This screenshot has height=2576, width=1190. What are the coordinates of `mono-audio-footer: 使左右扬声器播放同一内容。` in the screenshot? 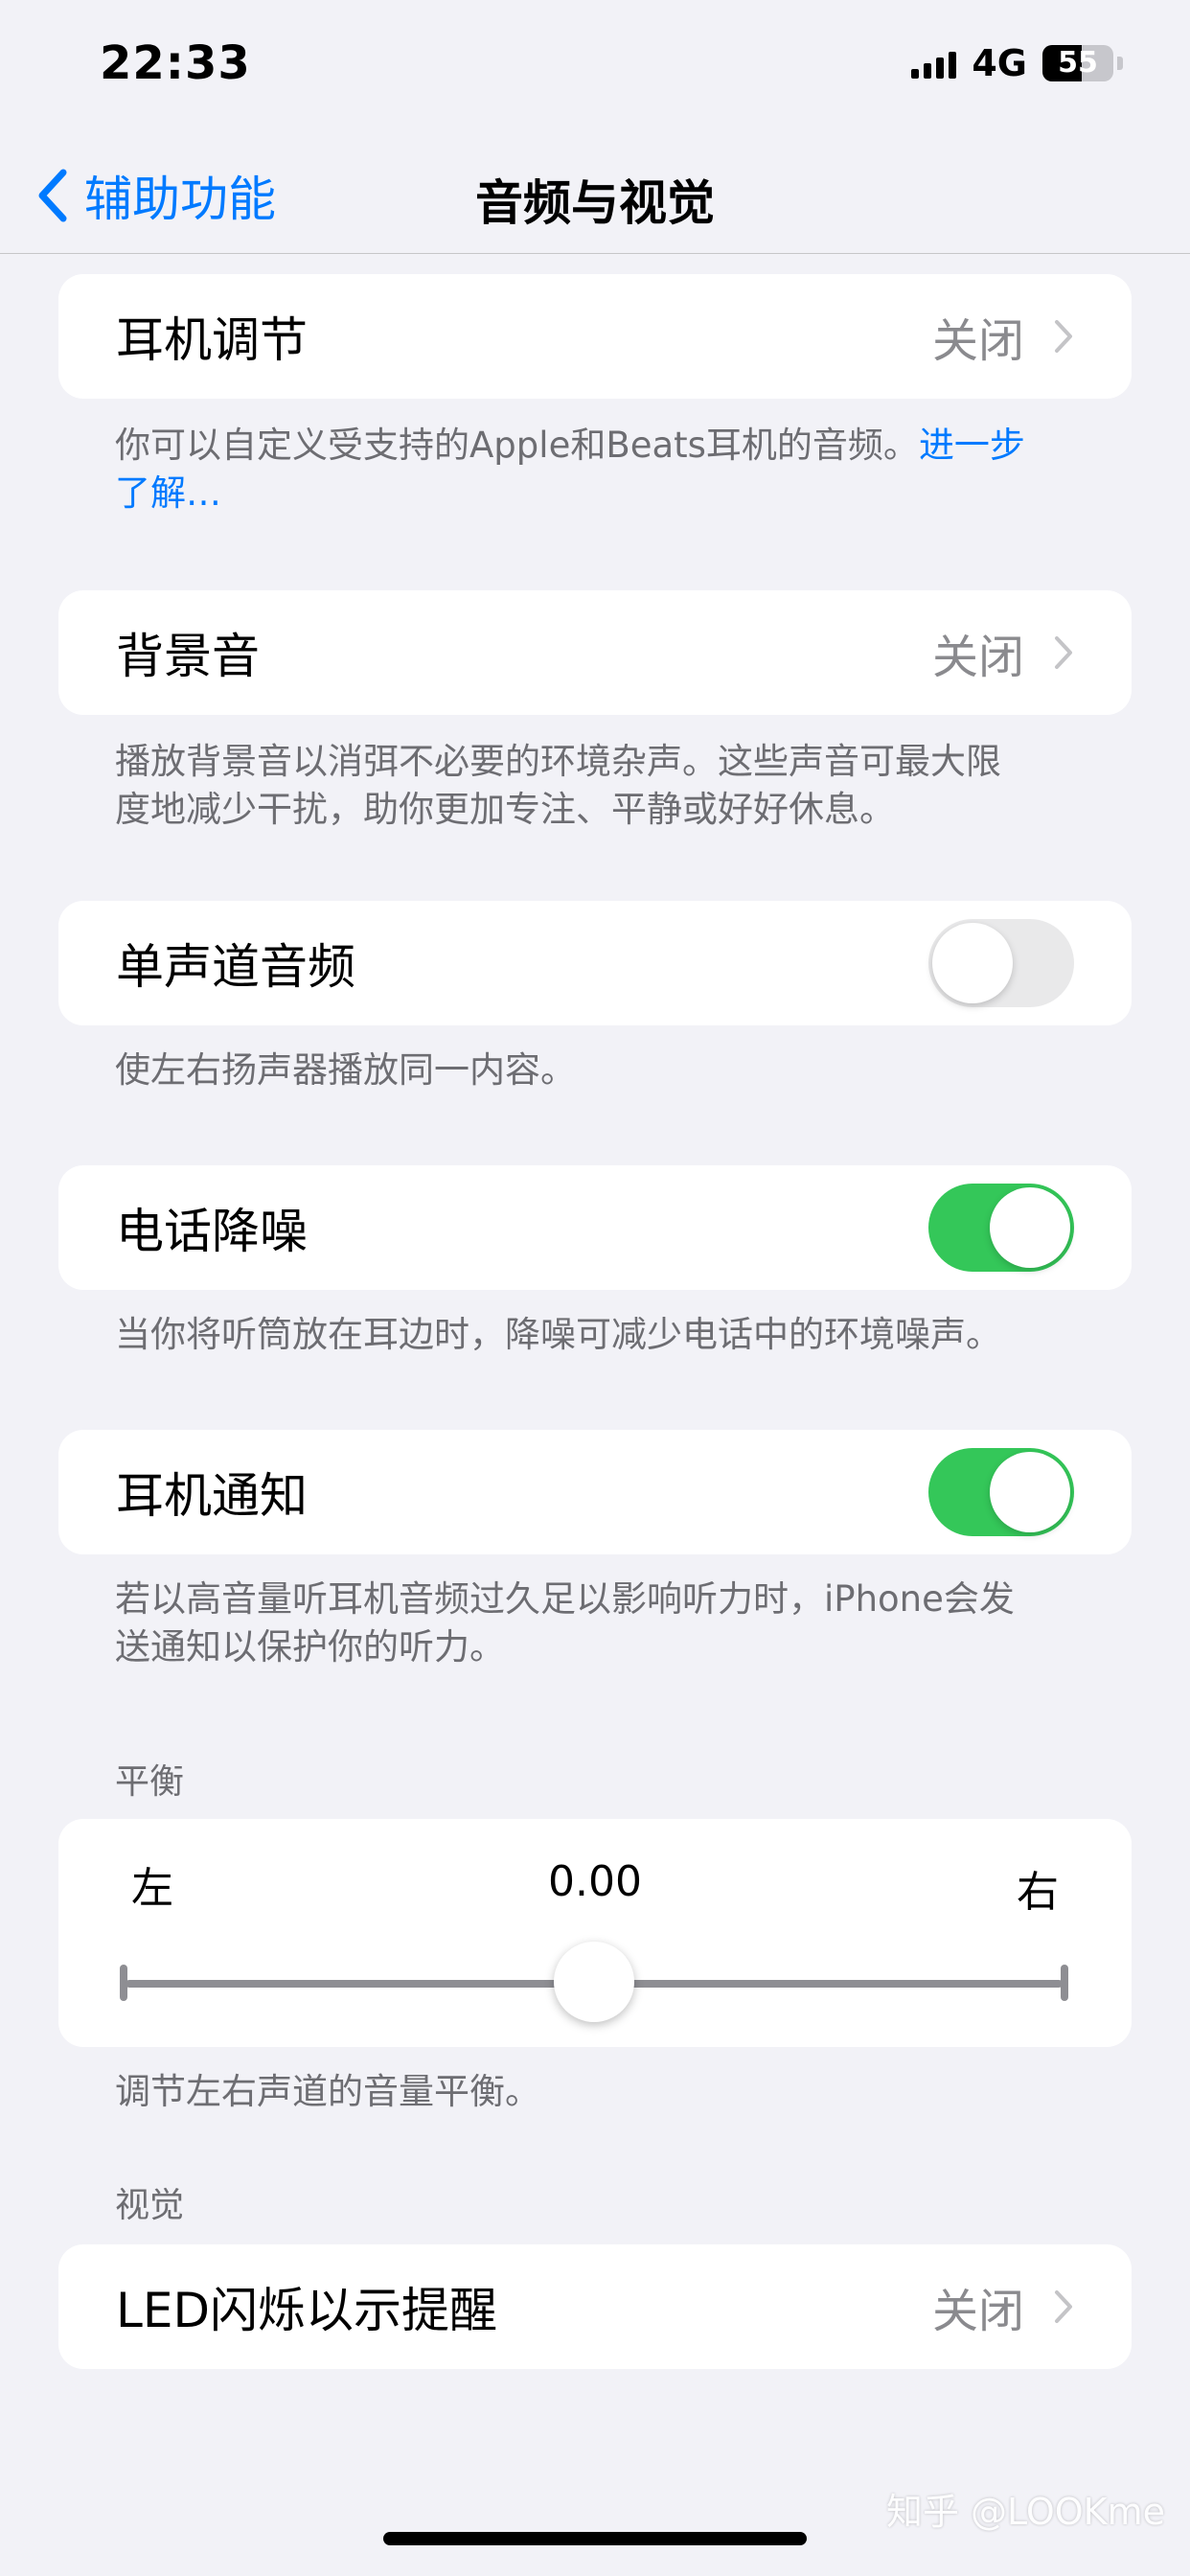 It's located at (346, 1070).